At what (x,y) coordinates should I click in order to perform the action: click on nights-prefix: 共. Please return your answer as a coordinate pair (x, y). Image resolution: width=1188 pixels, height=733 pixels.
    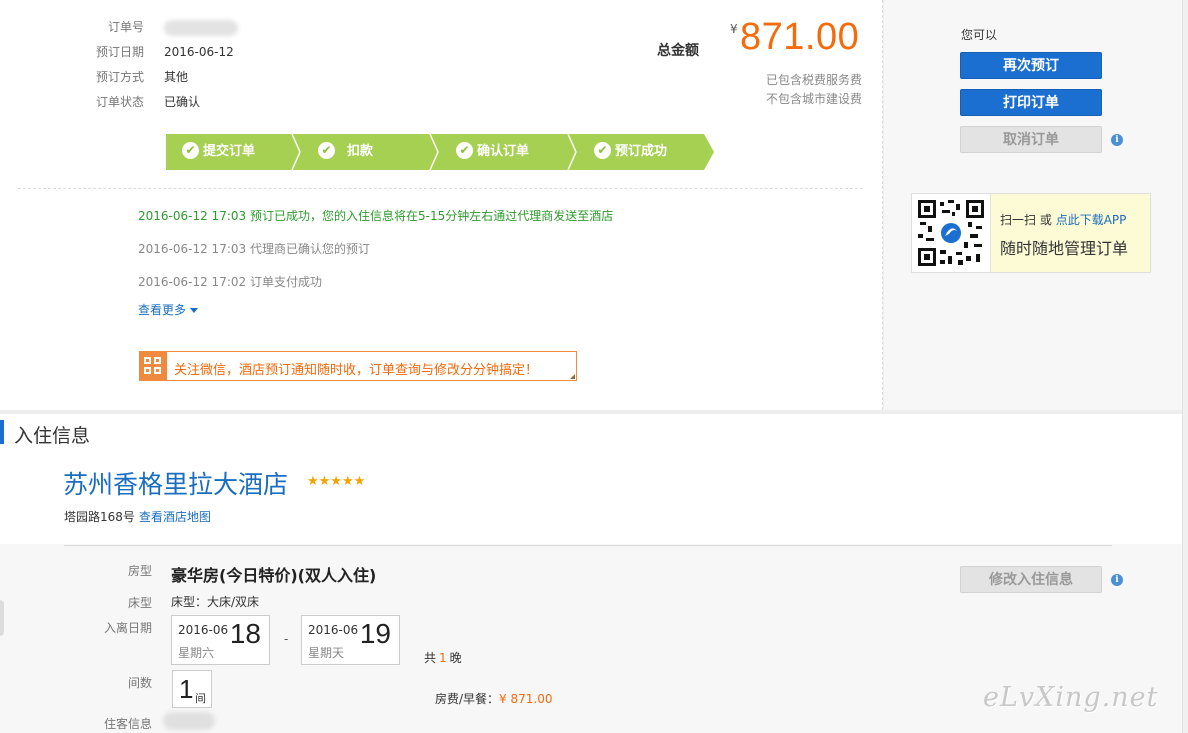
    Looking at the image, I should click on (430, 658).